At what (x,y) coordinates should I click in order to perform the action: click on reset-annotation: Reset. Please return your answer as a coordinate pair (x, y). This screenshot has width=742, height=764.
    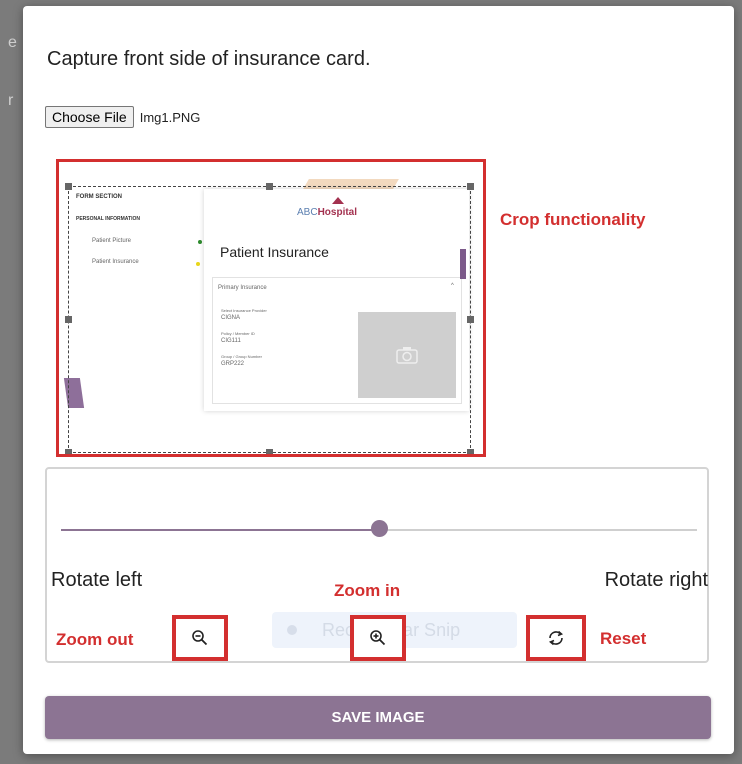
    Looking at the image, I should click on (623, 638).